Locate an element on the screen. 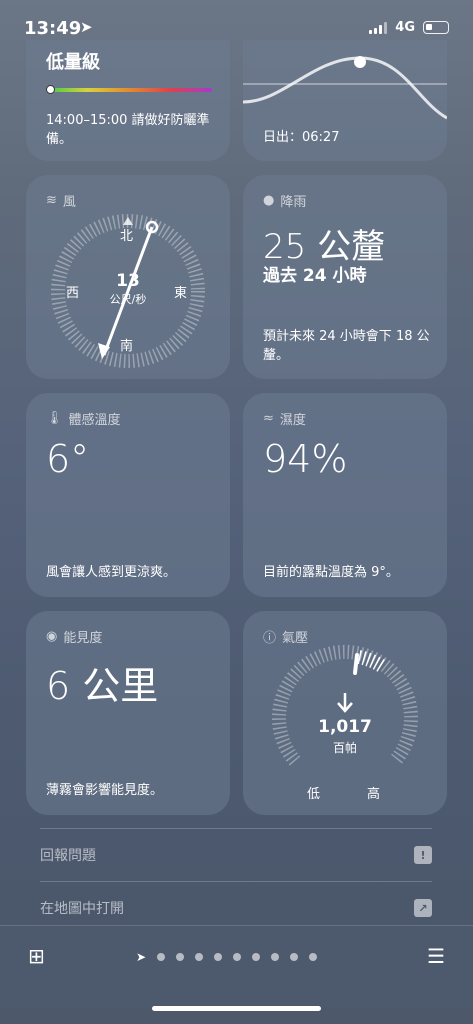 Image resolution: width=473 pixels, height=1024 pixels. visibility-title: 能見度 is located at coordinates (83, 638).